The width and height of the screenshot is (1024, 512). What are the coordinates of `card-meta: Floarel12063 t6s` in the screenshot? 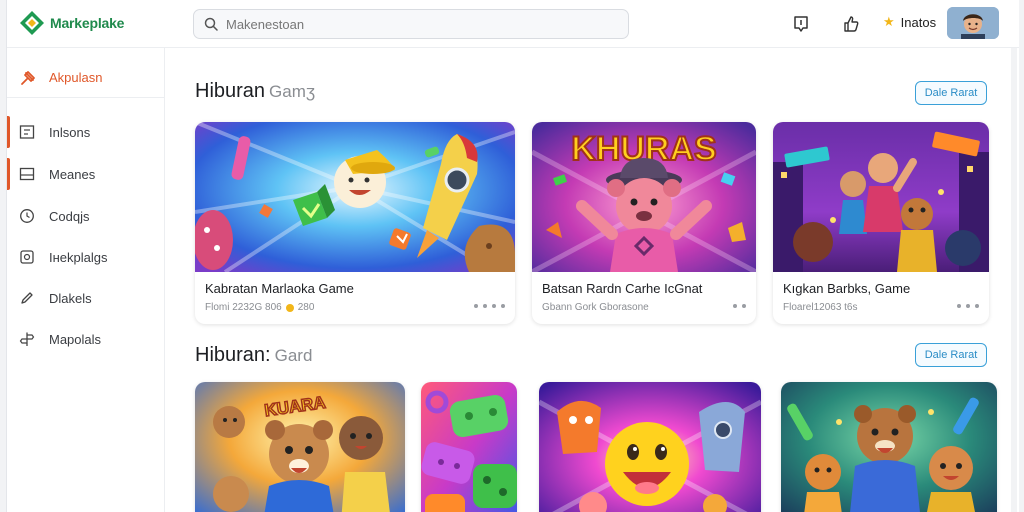 It's located at (820, 307).